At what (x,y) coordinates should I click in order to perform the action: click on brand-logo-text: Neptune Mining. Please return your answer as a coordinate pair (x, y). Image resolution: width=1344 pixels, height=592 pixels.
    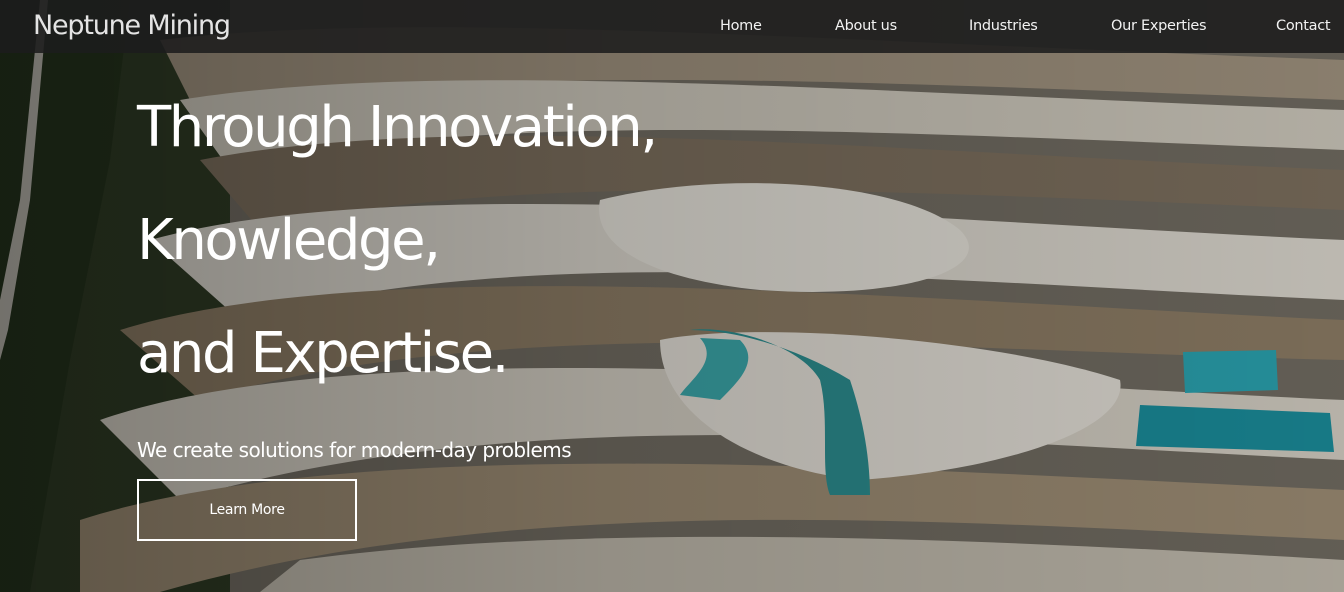
    Looking at the image, I should click on (132, 26).